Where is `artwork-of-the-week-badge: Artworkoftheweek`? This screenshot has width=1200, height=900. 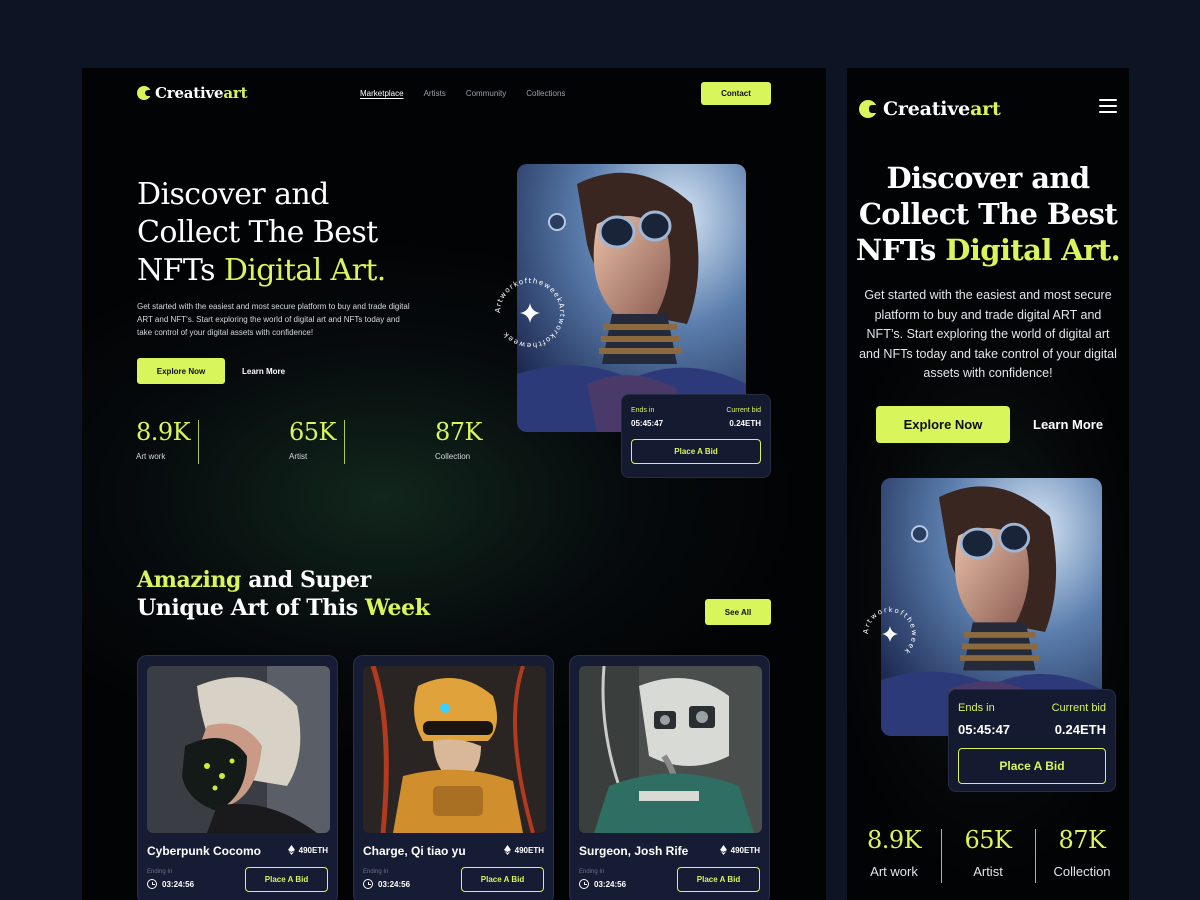 artwork-of-the-week-badge: Artworkoftheweek is located at coordinates (890, 634).